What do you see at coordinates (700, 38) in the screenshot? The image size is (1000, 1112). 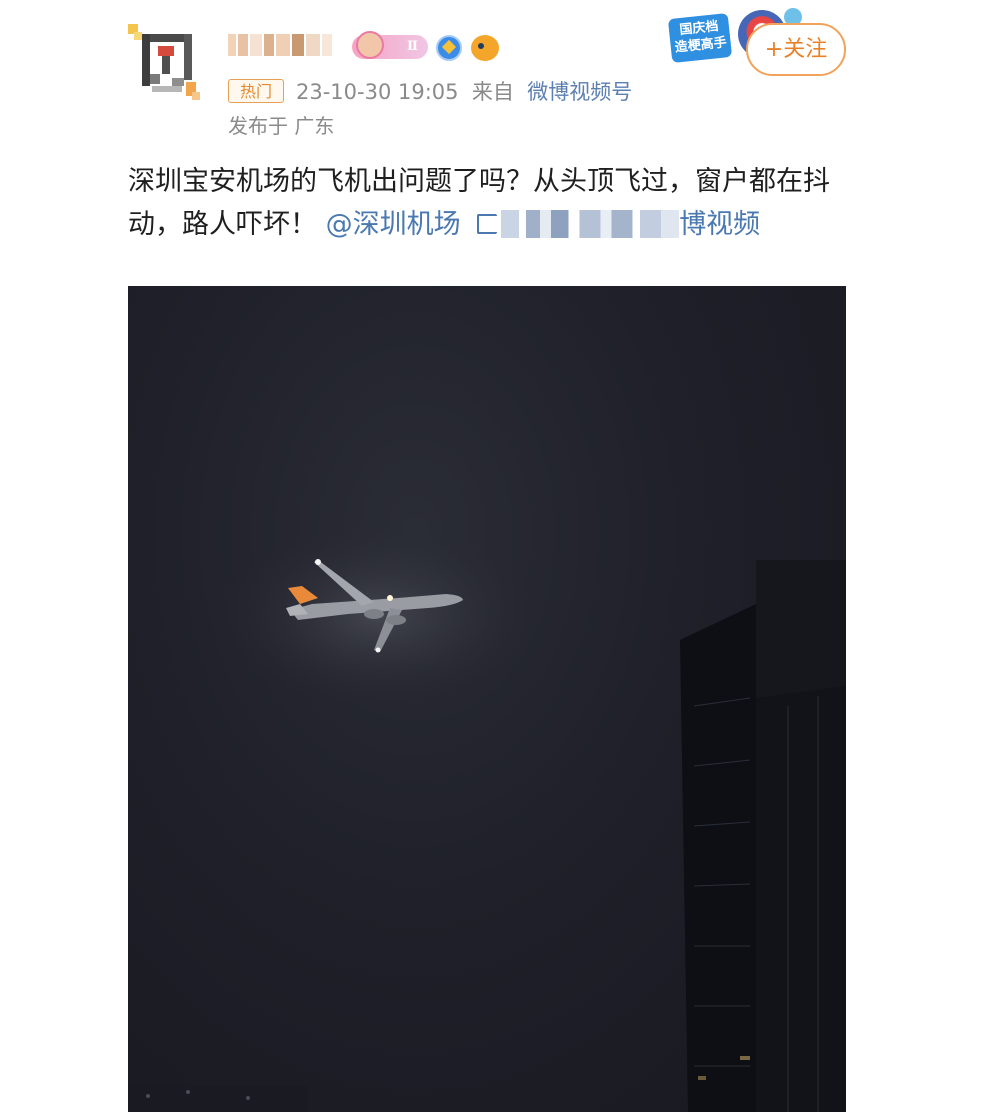 I see `event-banner: 国庆档 造梗高手` at bounding box center [700, 38].